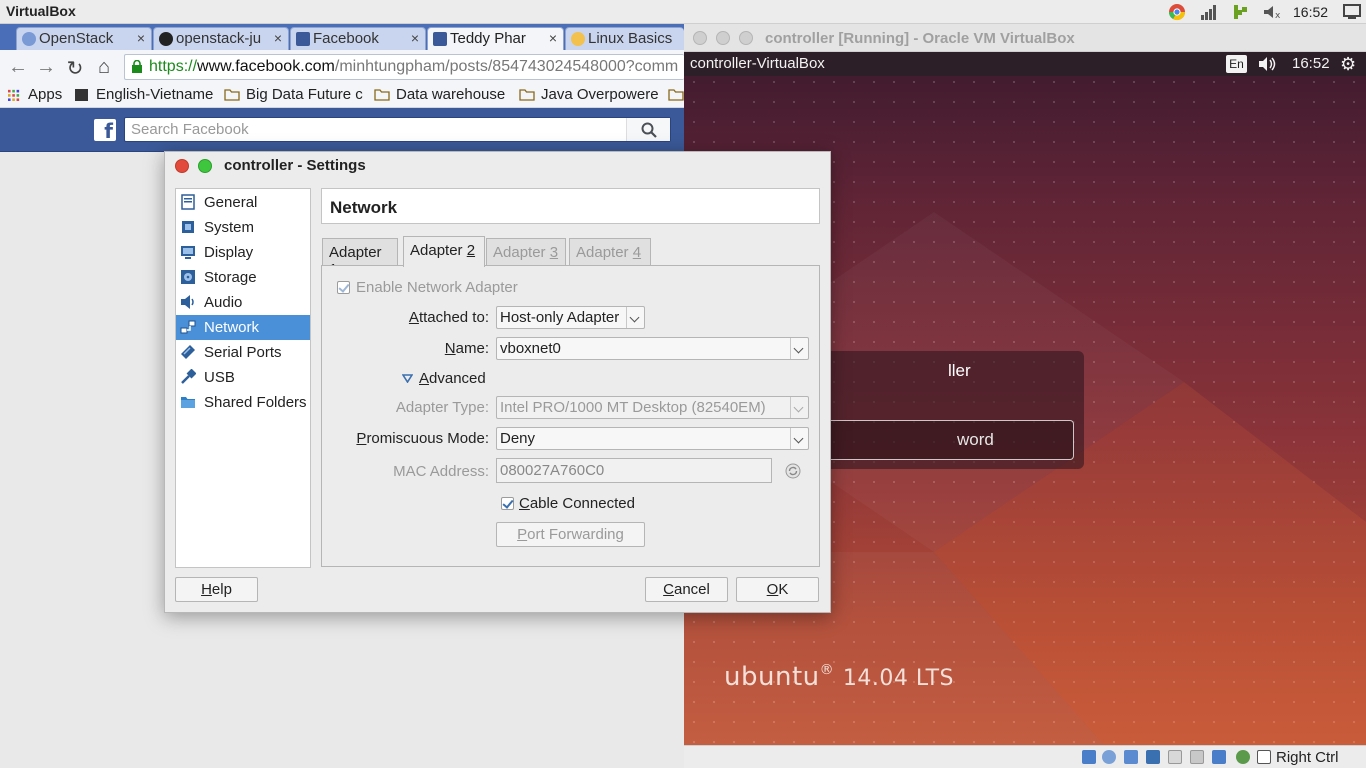 This screenshot has width=1366, height=768. I want to click on bookmark-folder-java: Java Overpowere, so click(589, 94).